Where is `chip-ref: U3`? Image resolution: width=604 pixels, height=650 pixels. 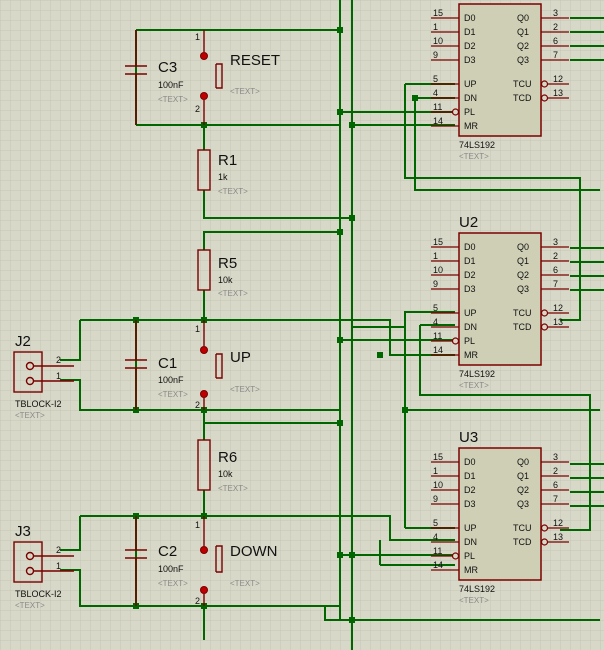
chip-ref: U3 is located at coordinates (468, 437).